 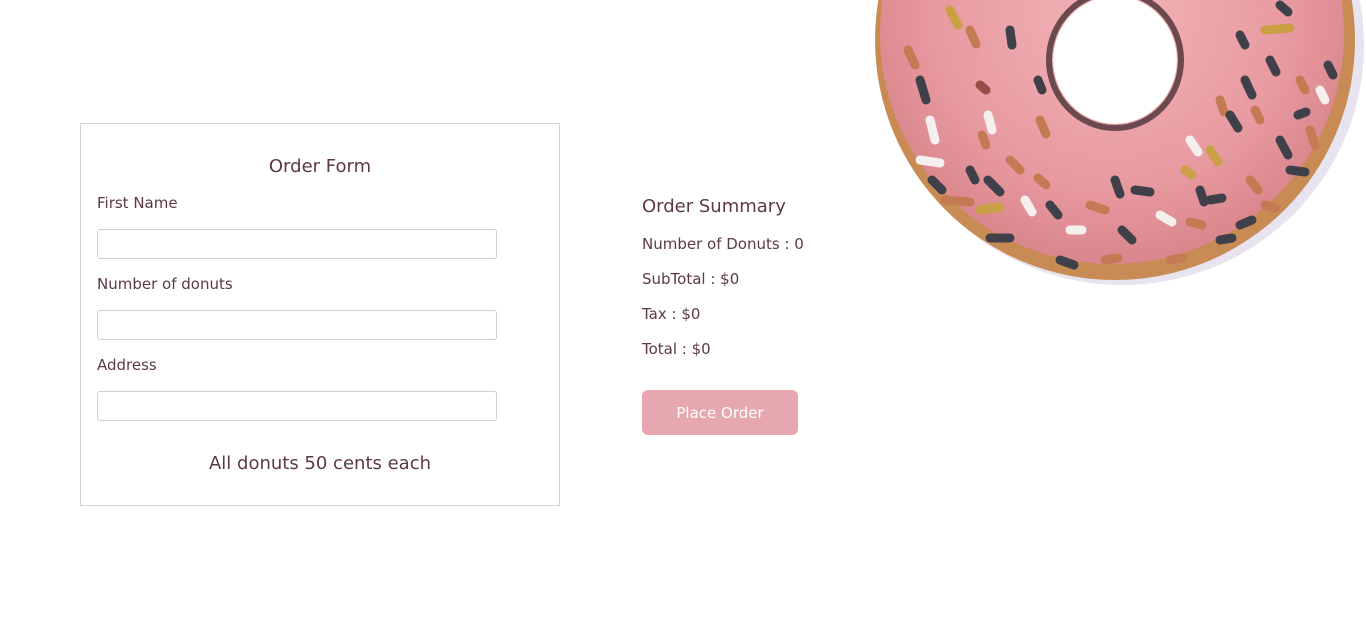 What do you see at coordinates (127, 365) in the screenshot?
I see `address-label: Address` at bounding box center [127, 365].